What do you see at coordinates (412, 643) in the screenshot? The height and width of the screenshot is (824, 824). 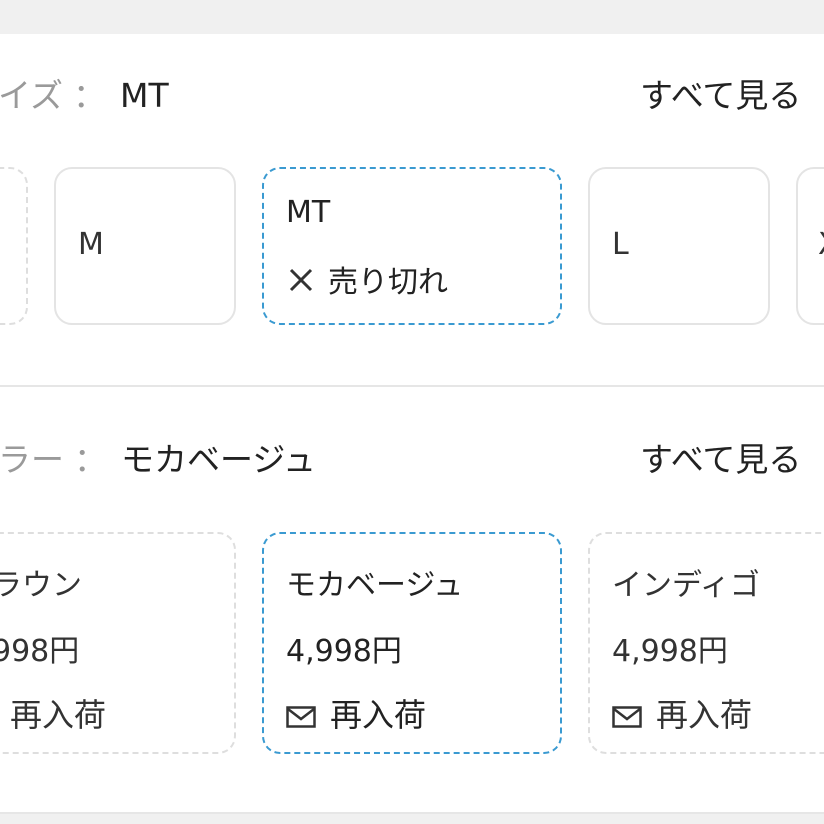 I see `color-option-mocha-beige: モカベージュ 4,998円 再入荷` at bounding box center [412, 643].